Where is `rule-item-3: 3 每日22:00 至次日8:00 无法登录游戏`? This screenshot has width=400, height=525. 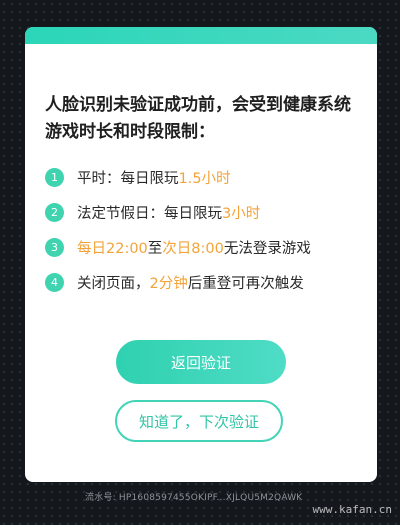
rule-item-3: 3 每日22:00 至次日8:00 无法登录游戏 is located at coordinates (205, 247).